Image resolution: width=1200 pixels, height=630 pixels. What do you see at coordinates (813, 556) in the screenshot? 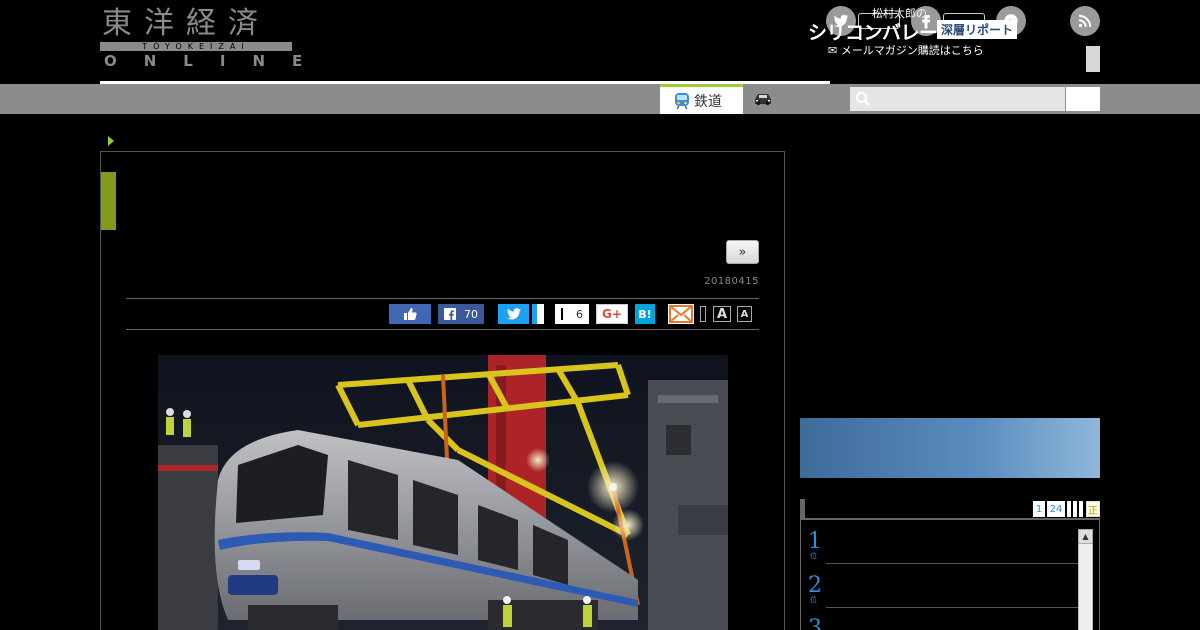
I see `rank-suffix-1: 位` at bounding box center [813, 556].